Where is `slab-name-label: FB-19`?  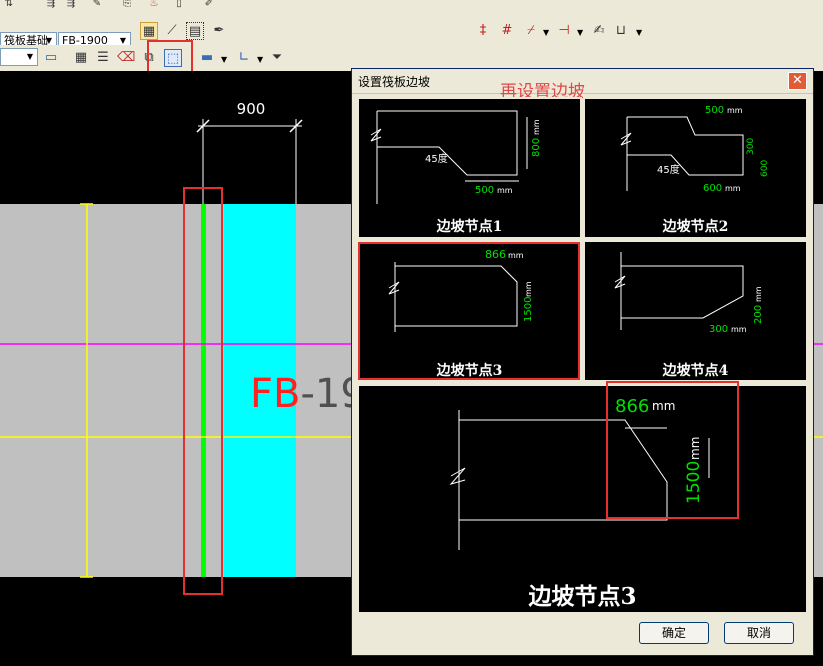 slab-name-label: FB-19 is located at coordinates (308, 394).